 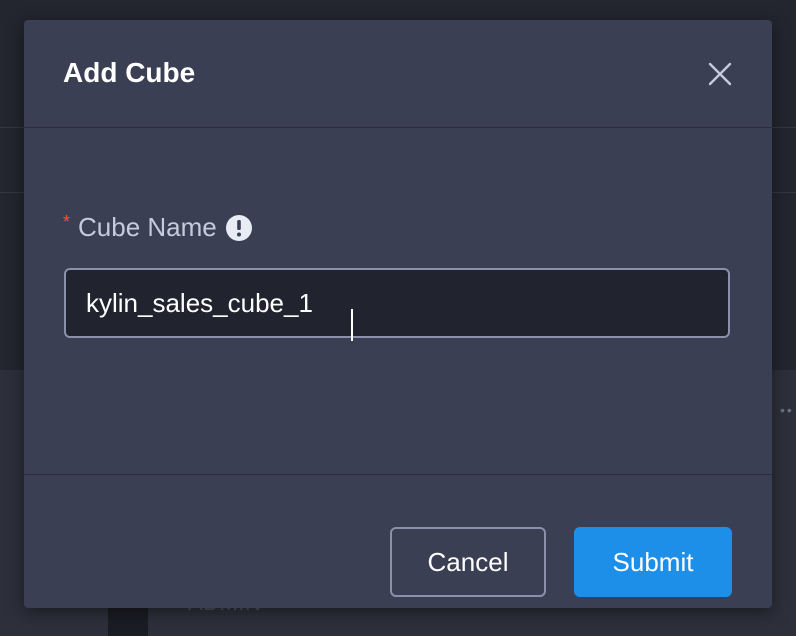 What do you see at coordinates (147, 227) in the screenshot?
I see `cube-name-label-text: Cube Name` at bounding box center [147, 227].